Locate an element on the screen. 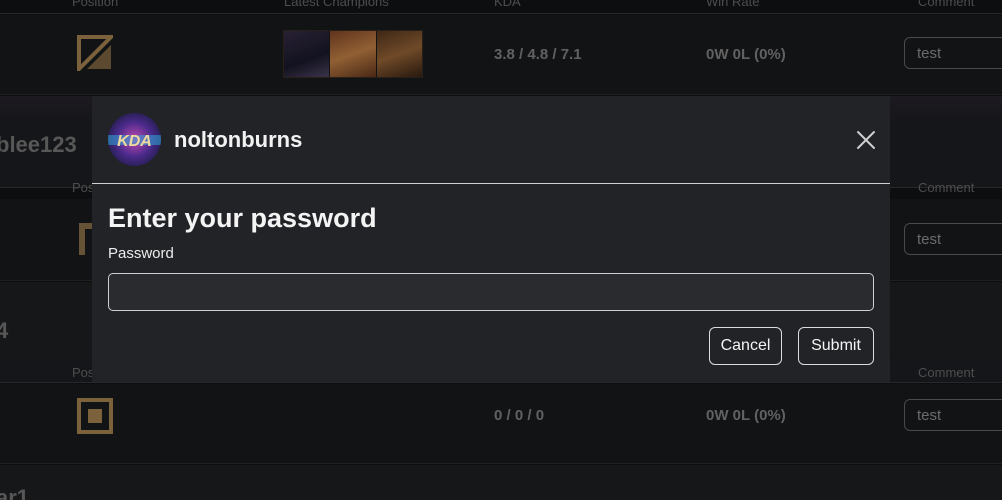 This screenshot has height=500, width=1002. avatar-logo-text: KDA is located at coordinates (134, 141).